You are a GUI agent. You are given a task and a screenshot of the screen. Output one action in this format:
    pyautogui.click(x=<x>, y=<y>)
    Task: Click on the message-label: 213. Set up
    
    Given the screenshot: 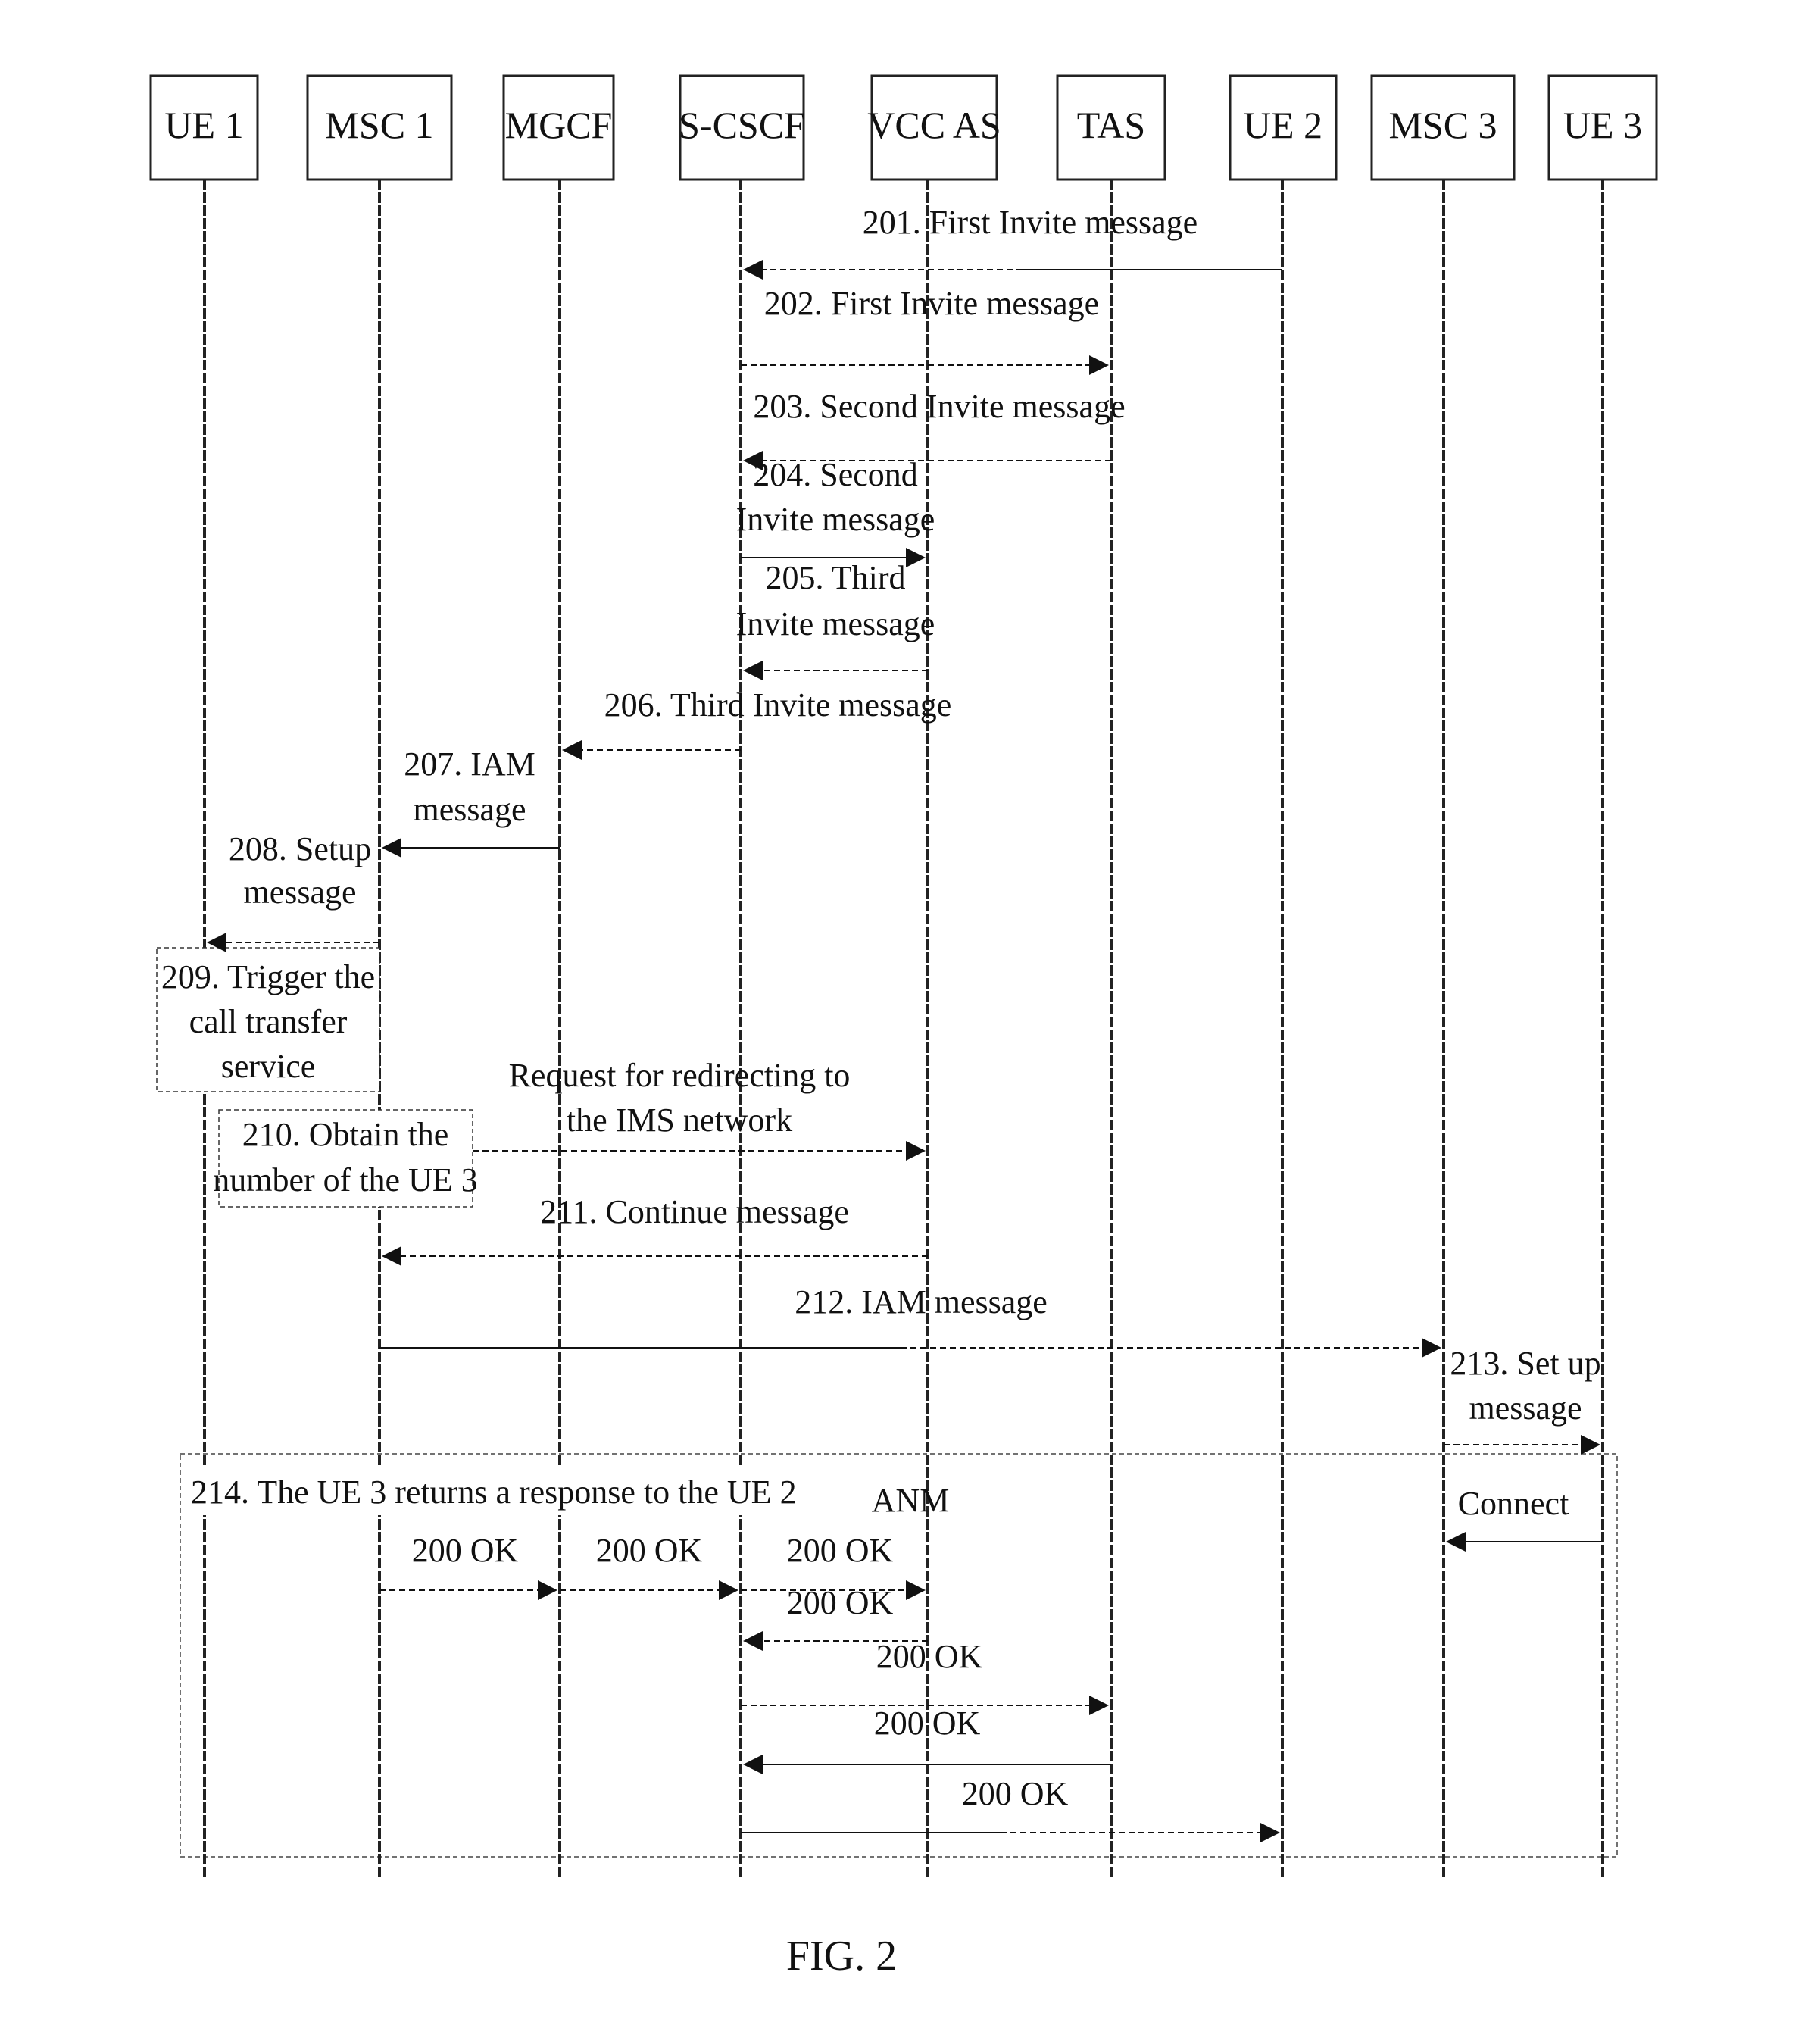 What is the action you would take?
    pyautogui.click(x=1525, y=1363)
    